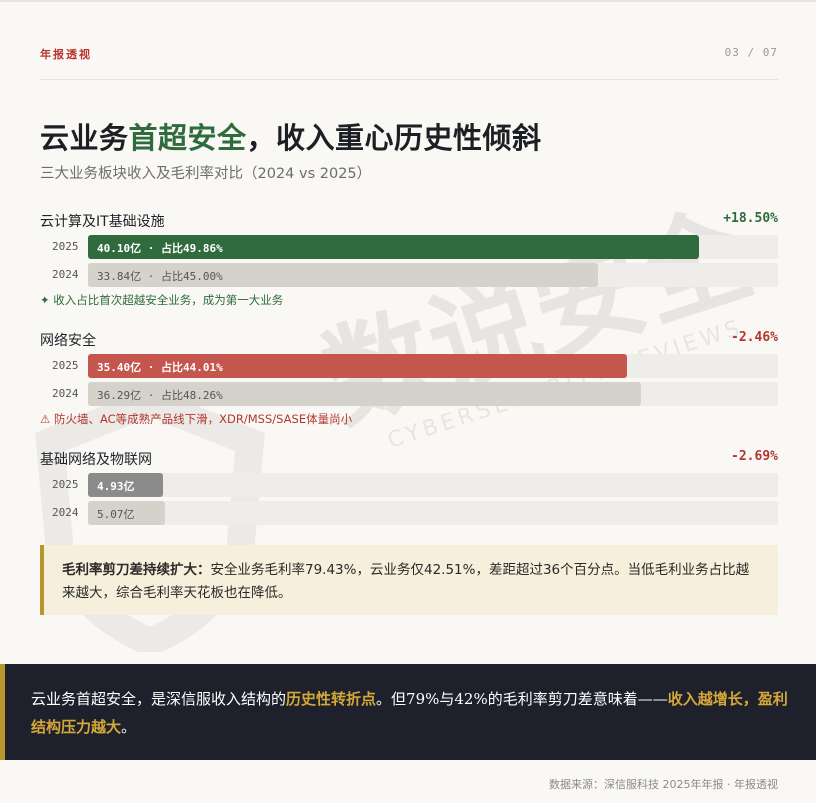  Describe the element at coordinates (357, 366) in the screenshot. I see `revenue-bar: 35.40亿 · 占比44.01%` at that location.